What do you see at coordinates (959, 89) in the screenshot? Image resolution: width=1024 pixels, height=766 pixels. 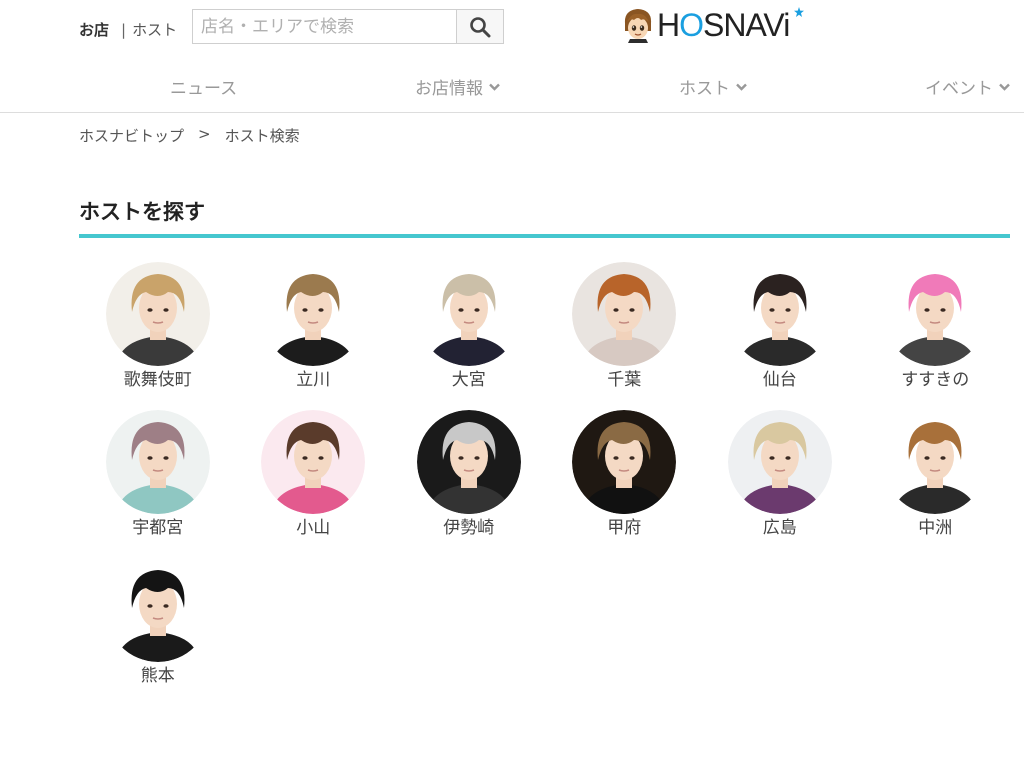 I see `nav-item-label: イベント` at bounding box center [959, 89].